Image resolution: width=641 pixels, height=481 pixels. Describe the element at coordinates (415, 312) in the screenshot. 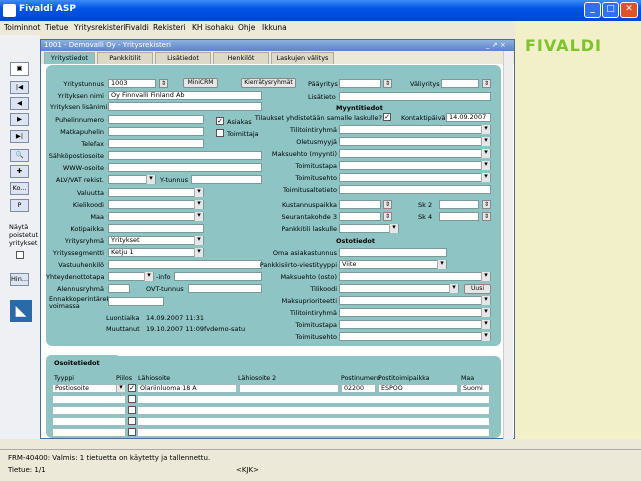

I see `tilitointiryhma-osto-dropdown` at that location.